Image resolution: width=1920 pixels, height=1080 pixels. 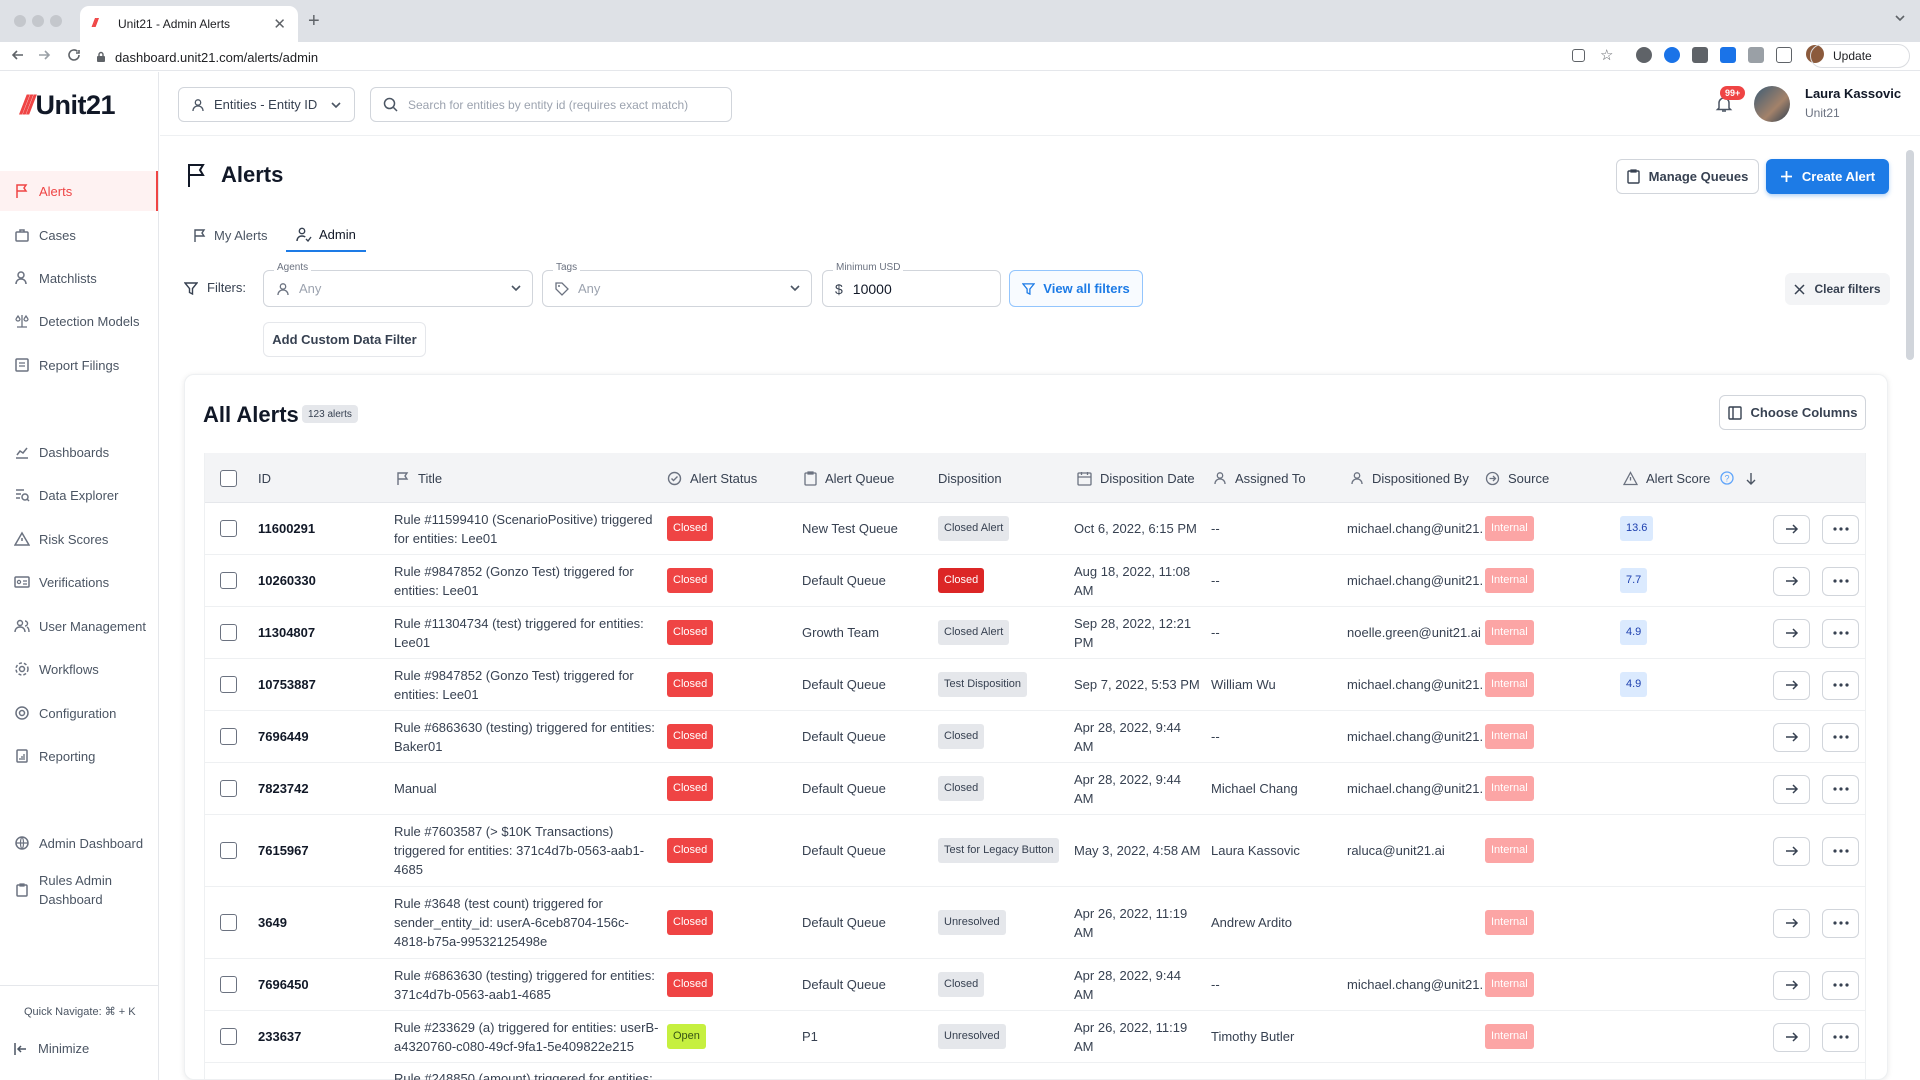 What do you see at coordinates (51, 1048) in the screenshot?
I see `minimize-sidebar-button: Minimize` at bounding box center [51, 1048].